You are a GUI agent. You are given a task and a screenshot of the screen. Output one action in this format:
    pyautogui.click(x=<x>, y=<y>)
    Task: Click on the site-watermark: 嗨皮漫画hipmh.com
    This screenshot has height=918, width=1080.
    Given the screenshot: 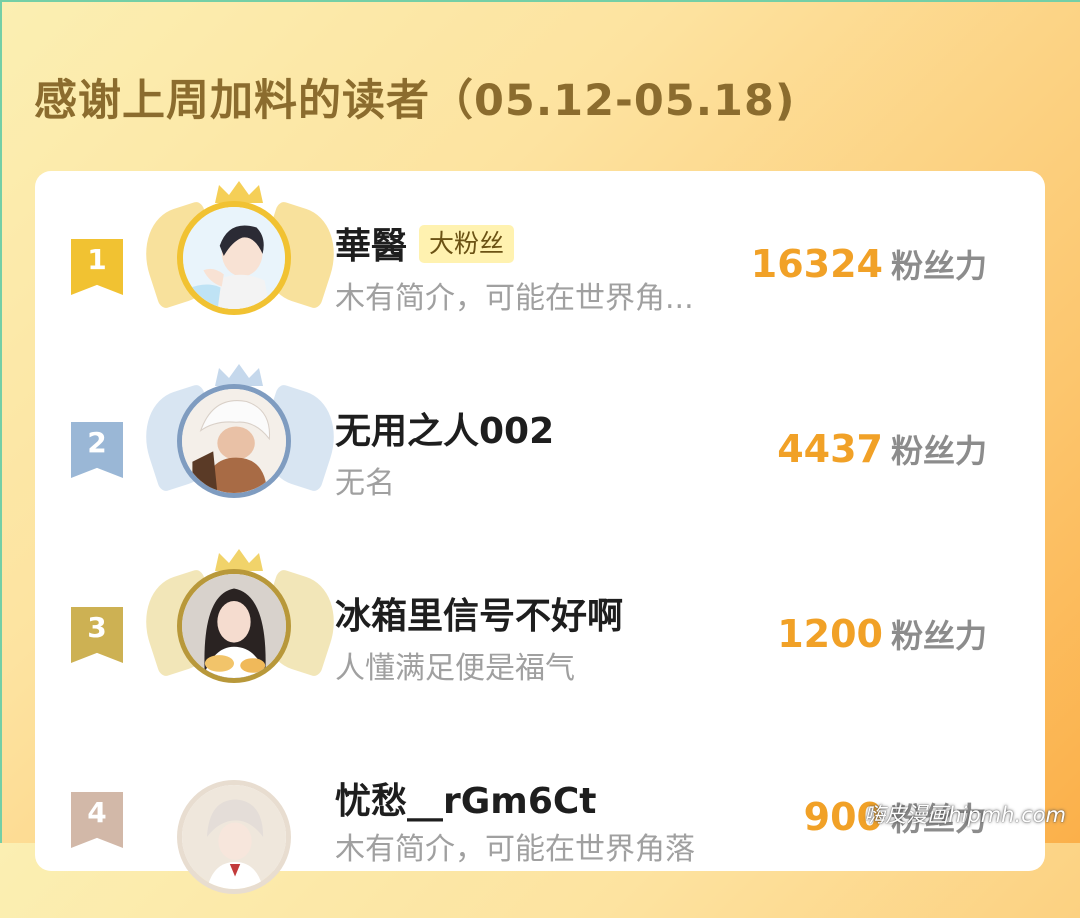 What is the action you would take?
    pyautogui.click(x=965, y=815)
    